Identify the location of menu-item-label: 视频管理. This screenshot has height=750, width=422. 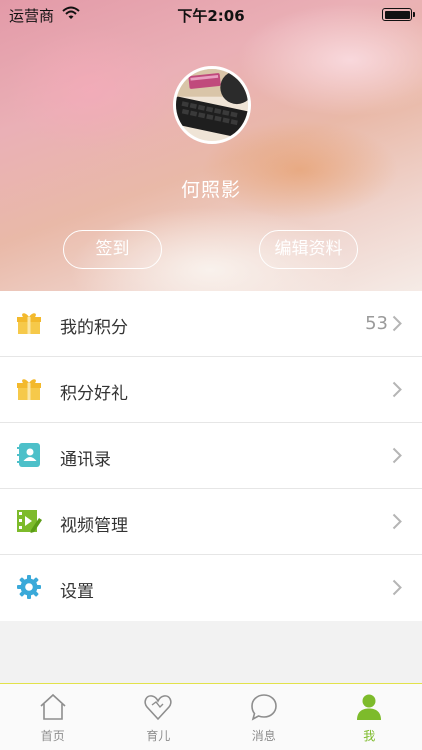
(94, 526).